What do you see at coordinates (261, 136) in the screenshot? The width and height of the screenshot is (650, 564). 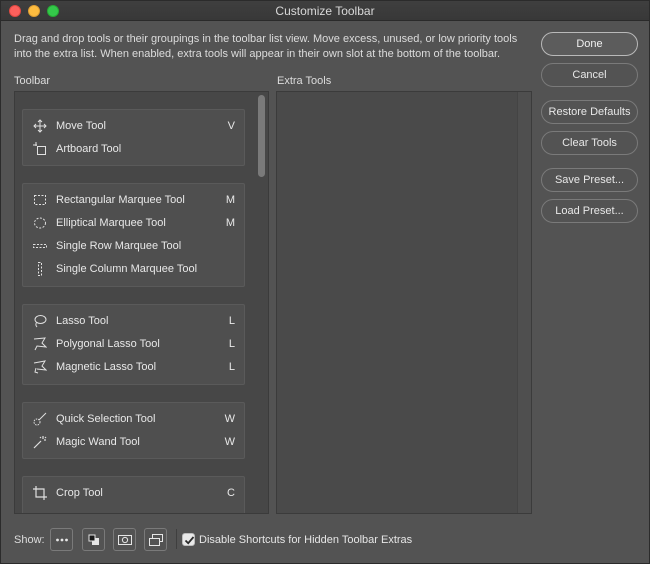 I see `toolbar-list-scrollbar` at bounding box center [261, 136].